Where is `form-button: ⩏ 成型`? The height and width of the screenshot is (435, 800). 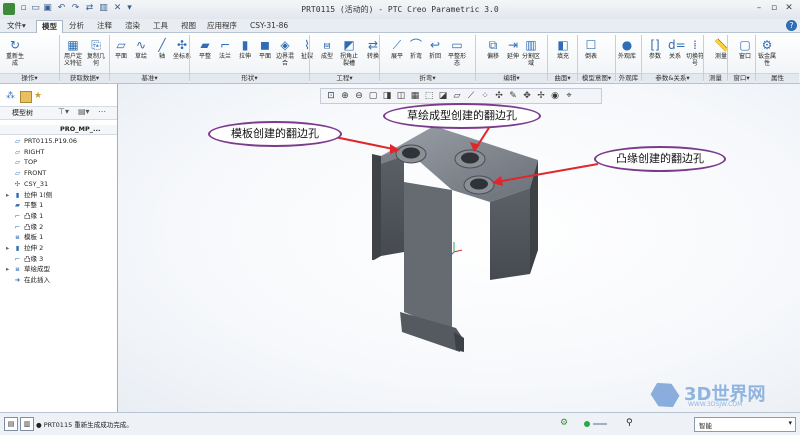
form-button: ⩏ 成型 is located at coordinates (327, 49).